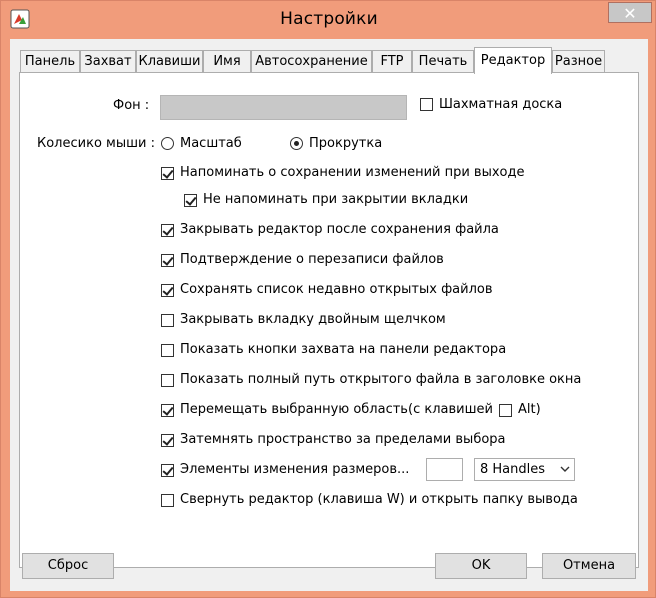 This screenshot has height=598, width=656. What do you see at coordinates (227, 61) in the screenshot?
I see `tab-name: Имя` at bounding box center [227, 61].